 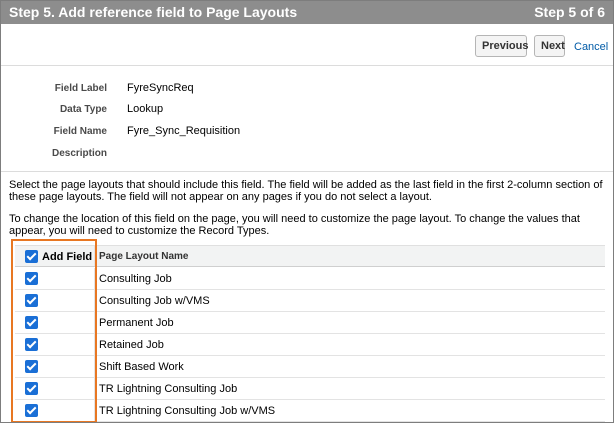 I want to click on add-field-column-header: Add Field, so click(x=67, y=257).